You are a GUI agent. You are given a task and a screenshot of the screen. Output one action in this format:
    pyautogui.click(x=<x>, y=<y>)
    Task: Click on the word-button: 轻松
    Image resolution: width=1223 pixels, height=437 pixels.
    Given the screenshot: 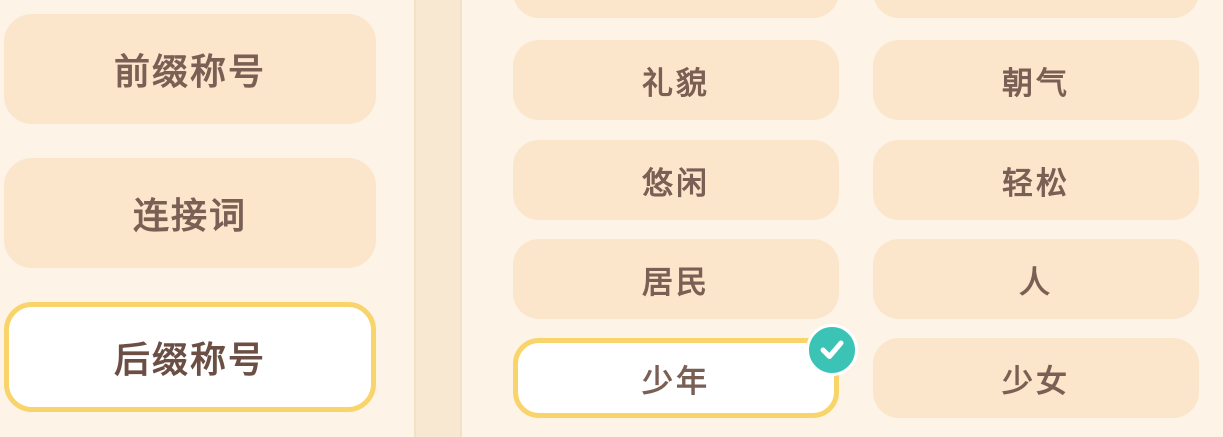 What is the action you would take?
    pyautogui.click(x=1036, y=180)
    